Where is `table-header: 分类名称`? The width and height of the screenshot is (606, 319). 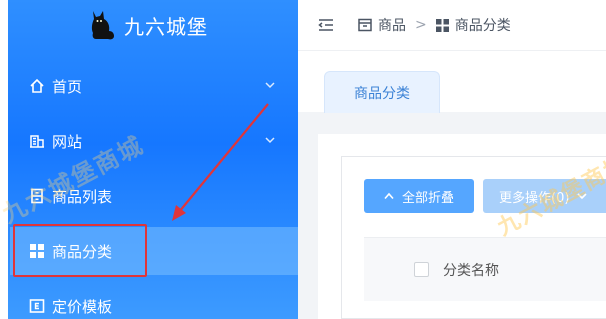
table-header: 分类名称 is located at coordinates (485, 269).